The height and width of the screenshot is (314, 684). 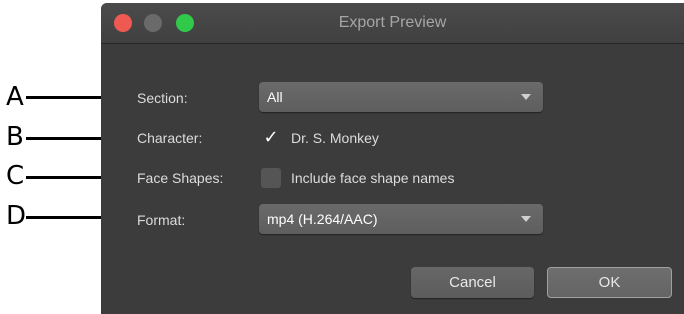 I want to click on face-shapes-option-label: Include face shape names, so click(x=372, y=178).